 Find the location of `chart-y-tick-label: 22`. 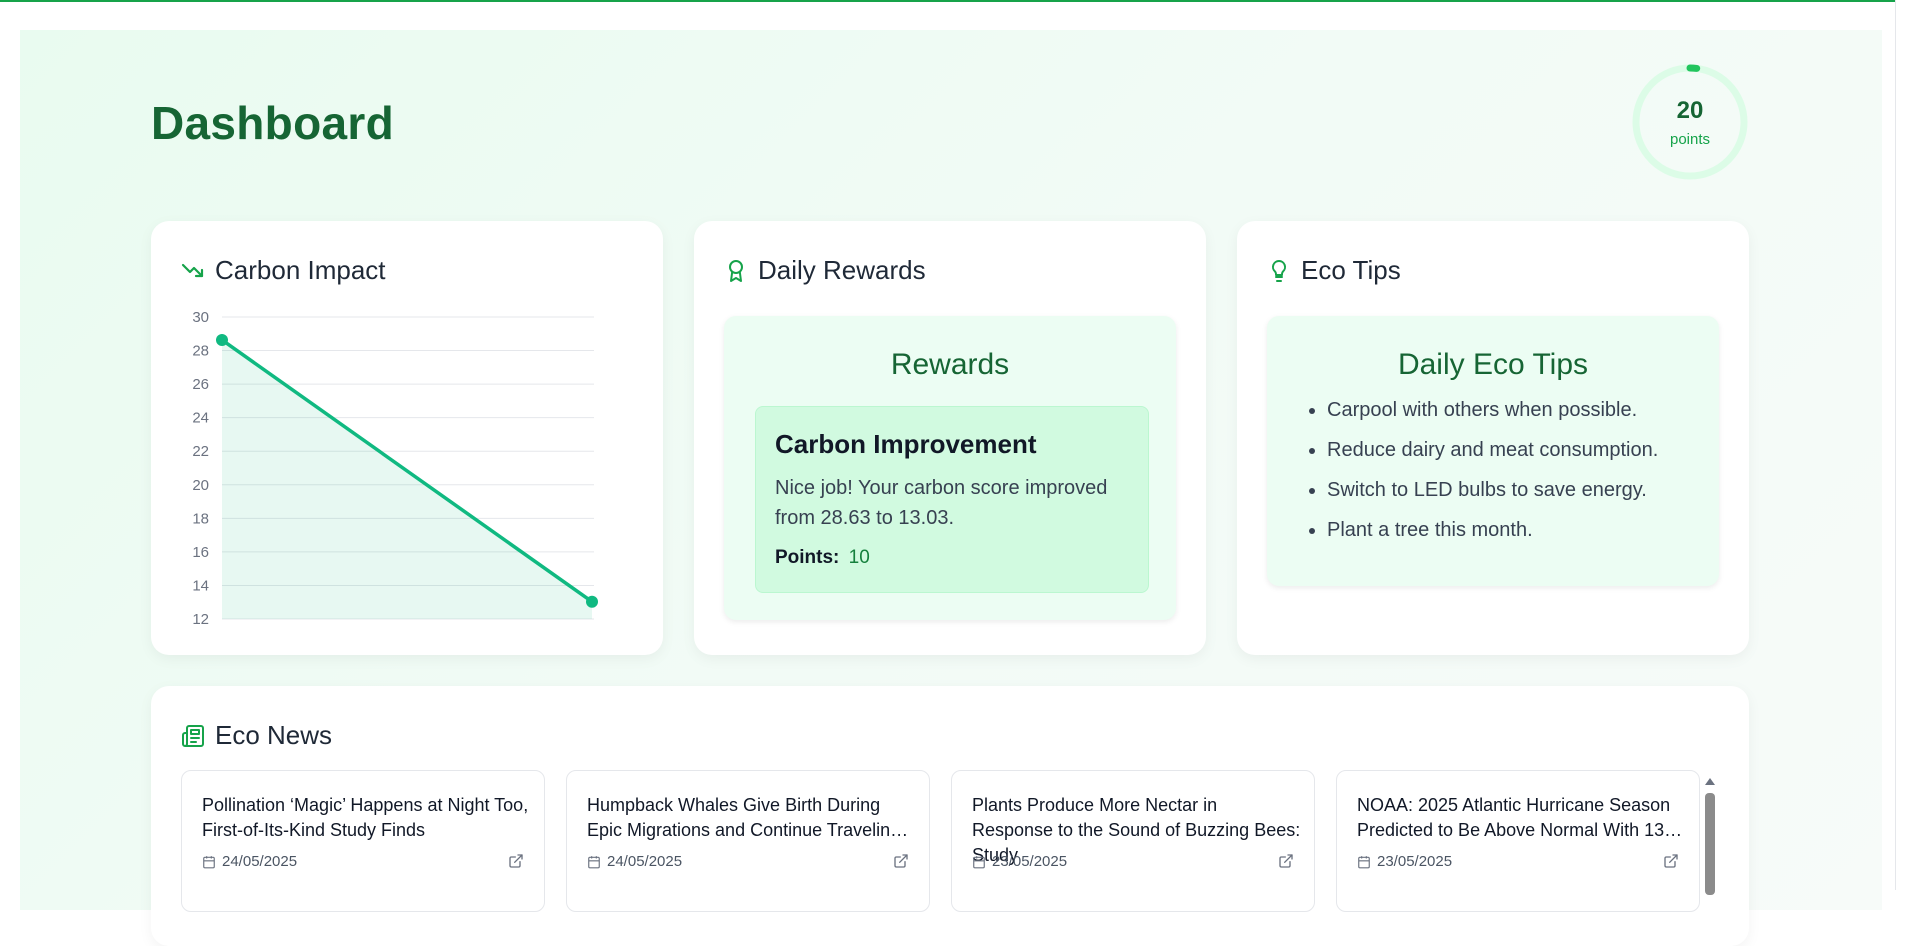

chart-y-tick-label: 22 is located at coordinates (200, 451).